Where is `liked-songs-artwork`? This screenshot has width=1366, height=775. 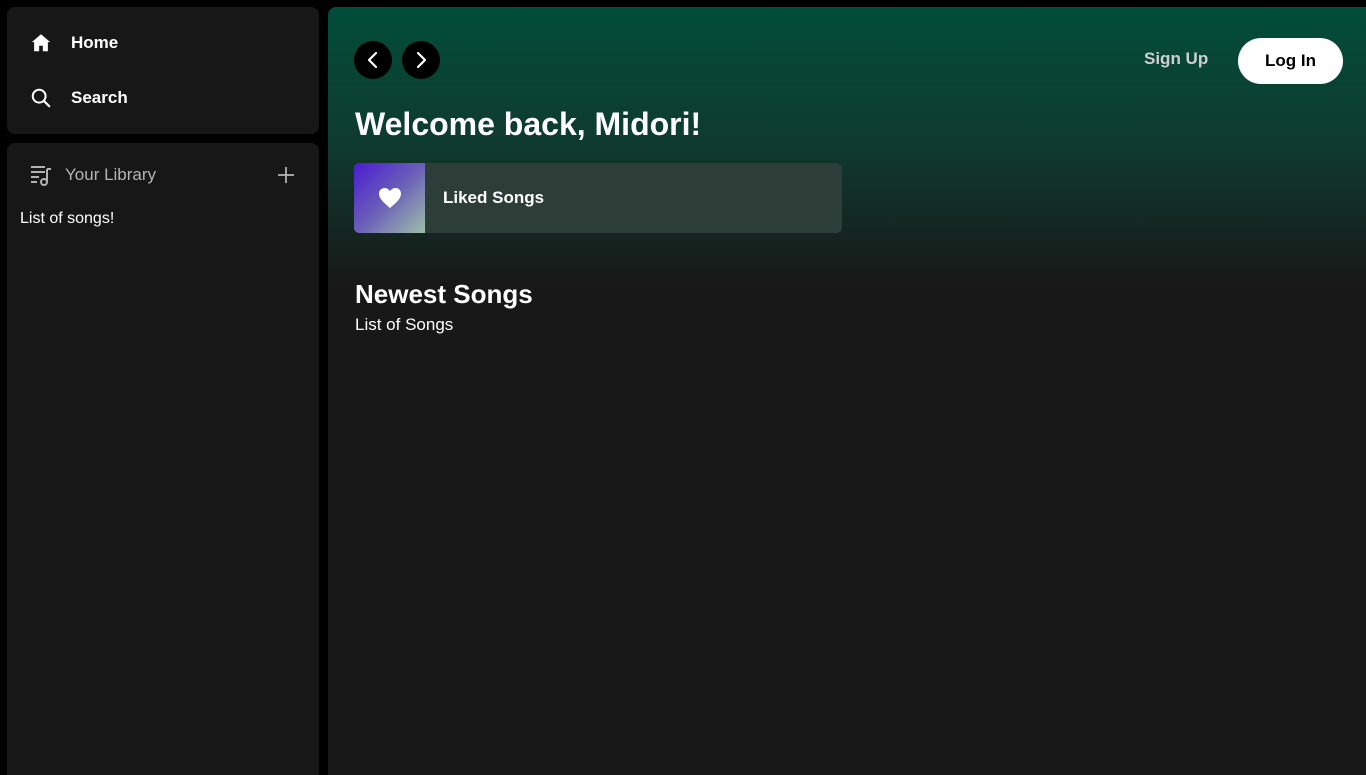
liked-songs-artwork is located at coordinates (389, 198).